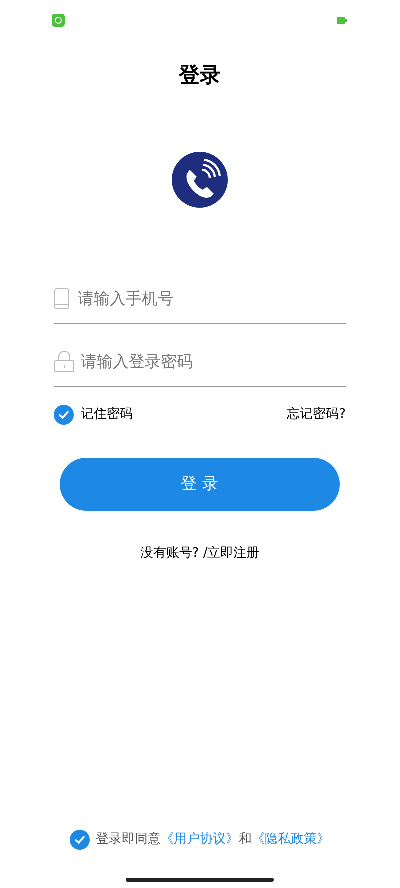 Image resolution: width=400 pixels, height=888 pixels. What do you see at coordinates (58, 20) in the screenshot?
I see `app-status-icon` at bounding box center [58, 20].